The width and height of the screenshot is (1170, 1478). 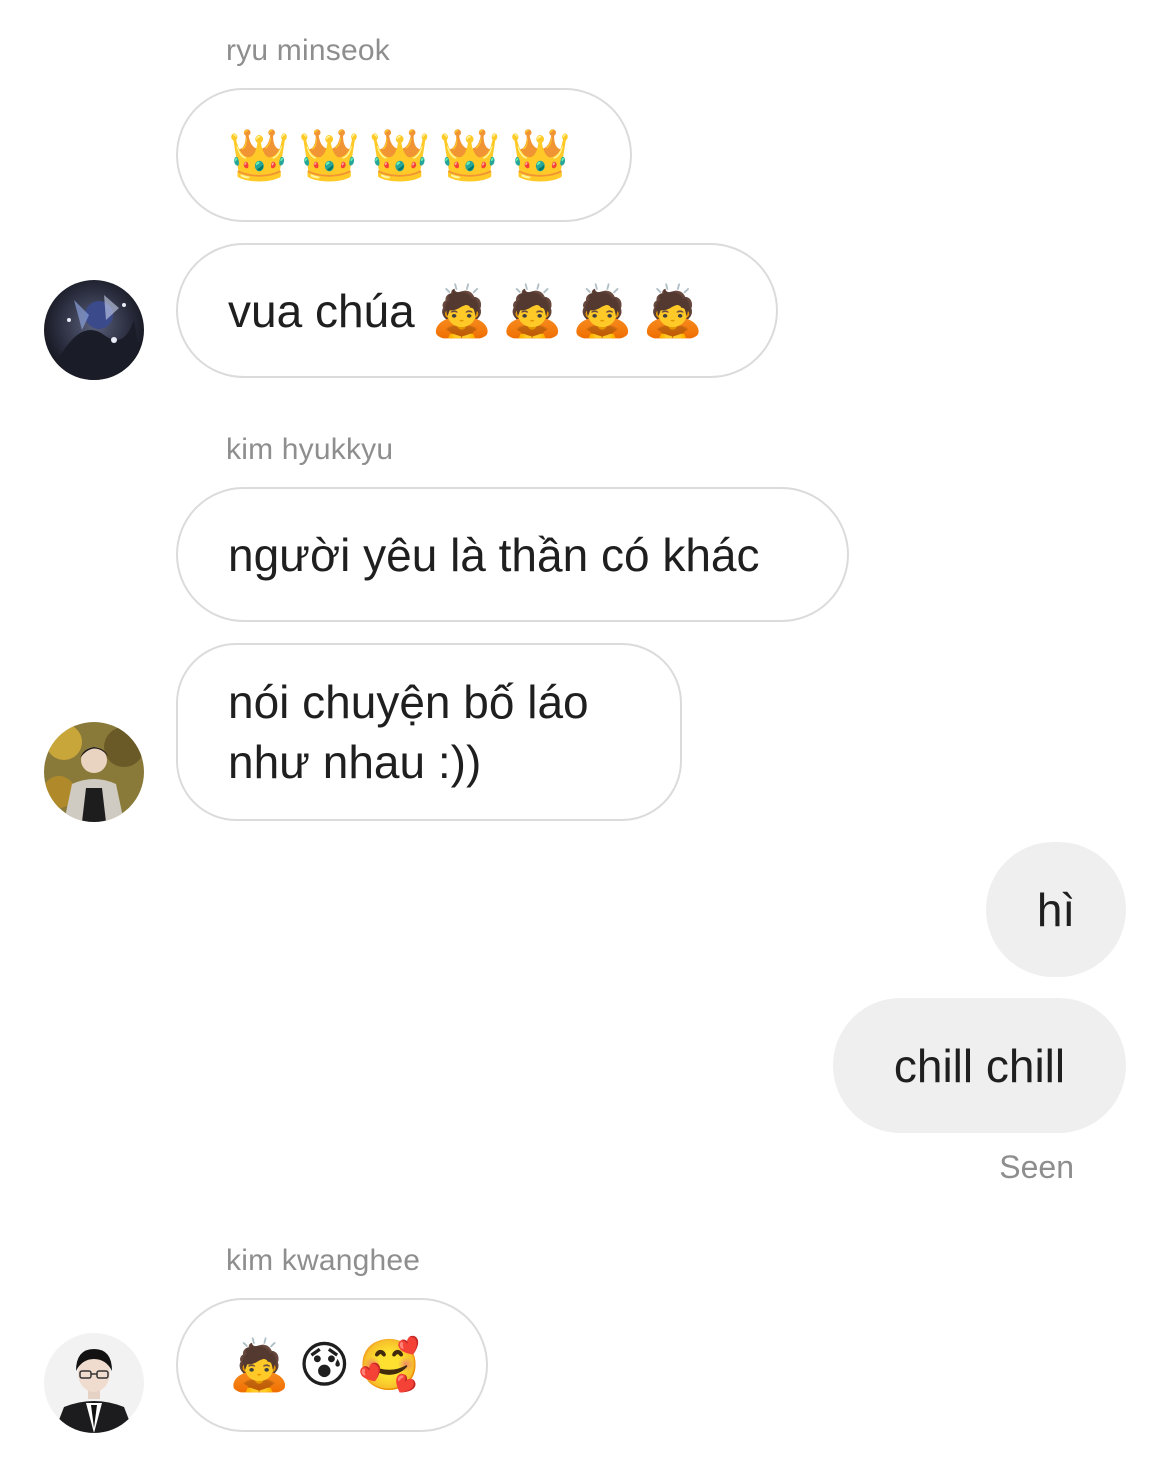 I want to click on message-bubble-emojis: 🙇😰🥰, so click(x=332, y=1365).